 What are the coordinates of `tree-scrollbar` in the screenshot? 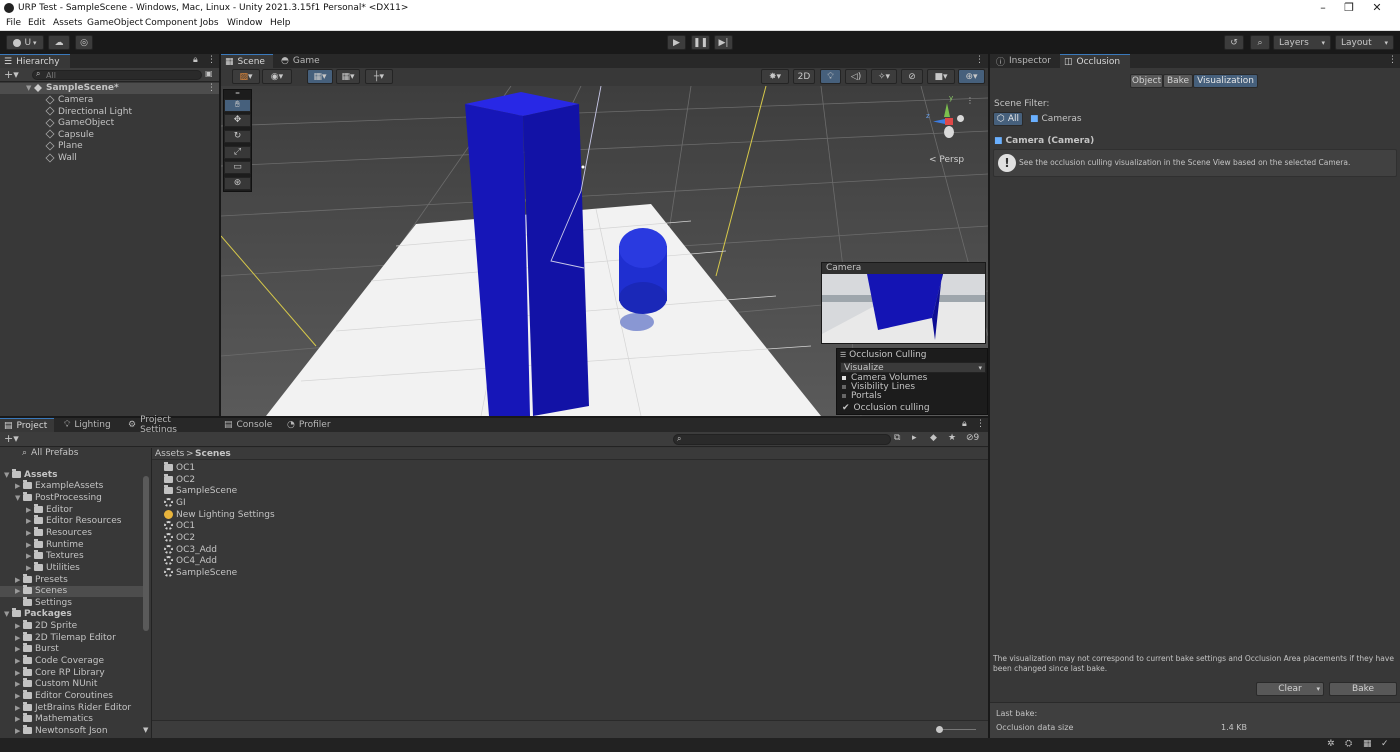 It's located at (146, 553).